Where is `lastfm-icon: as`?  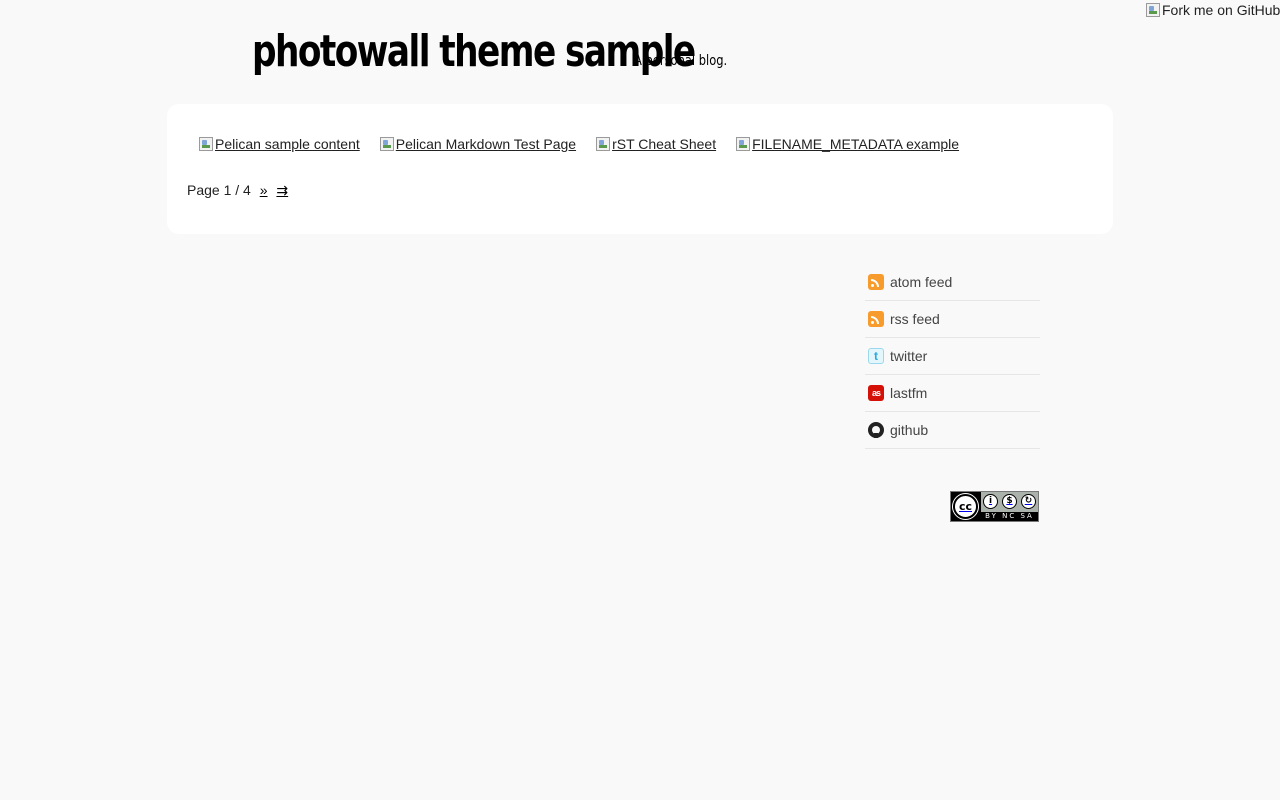 lastfm-icon: as is located at coordinates (876, 393).